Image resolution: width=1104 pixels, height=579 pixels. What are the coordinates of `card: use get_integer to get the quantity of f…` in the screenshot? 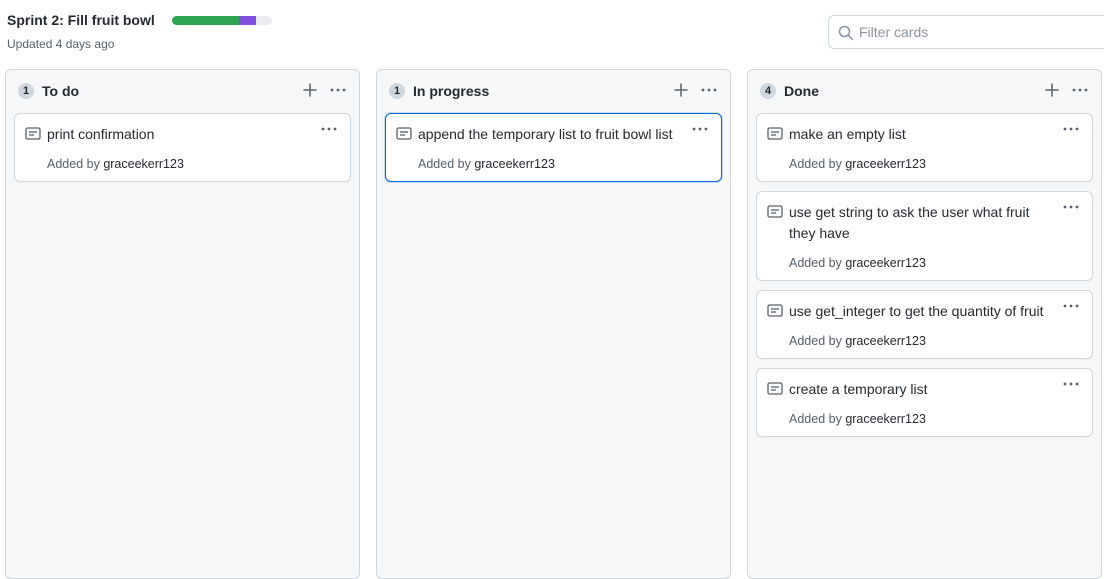 It's located at (924, 324).